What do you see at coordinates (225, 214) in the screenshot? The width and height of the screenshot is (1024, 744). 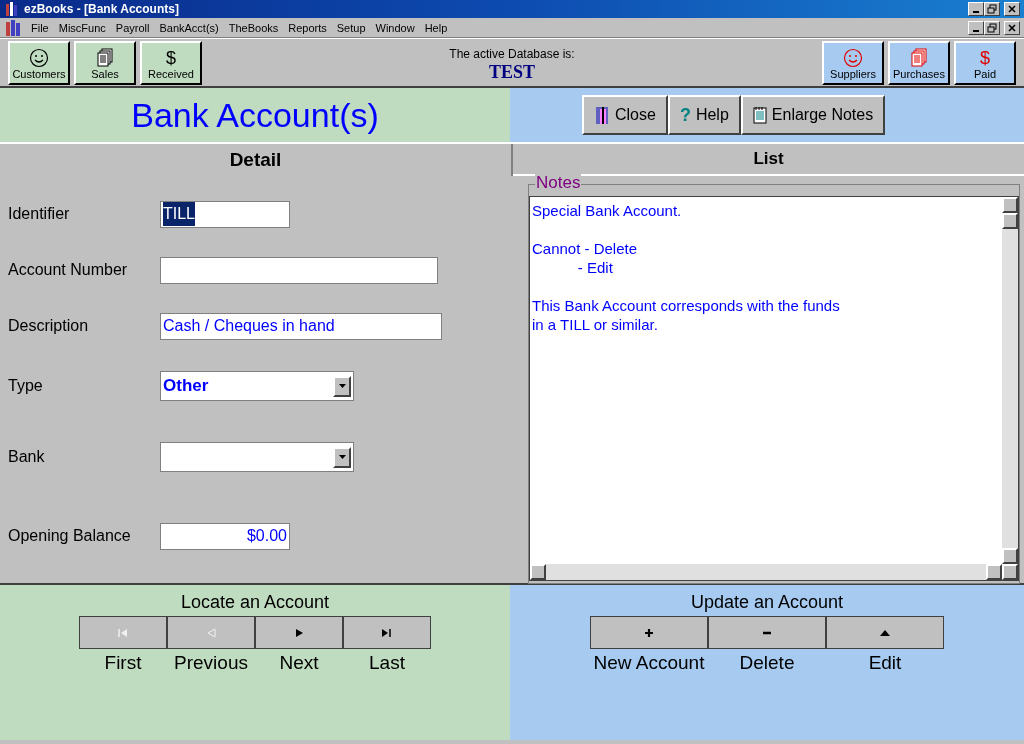 I see `input-field: TILL` at bounding box center [225, 214].